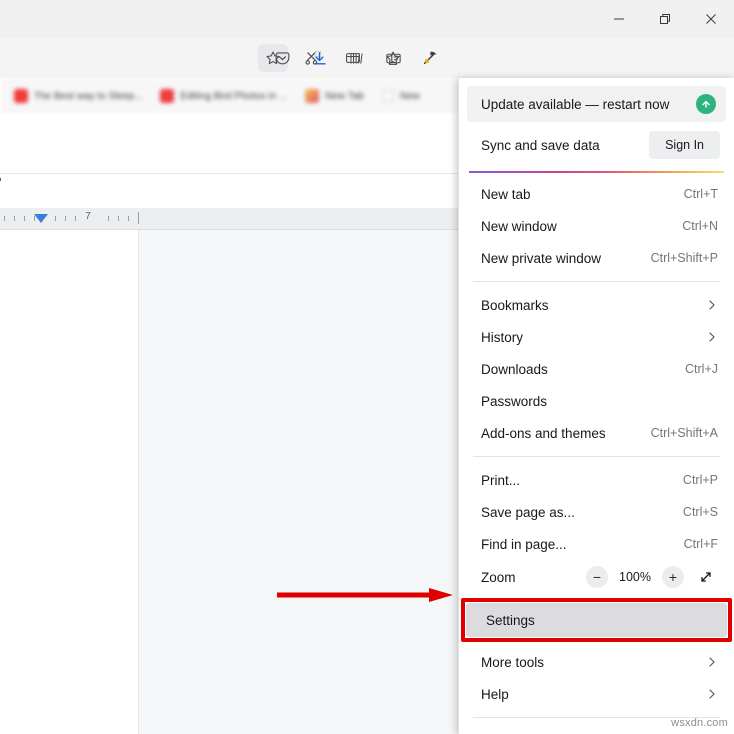 The width and height of the screenshot is (734, 734). What do you see at coordinates (514, 401) in the screenshot?
I see `menu-item-label: Passwords` at bounding box center [514, 401].